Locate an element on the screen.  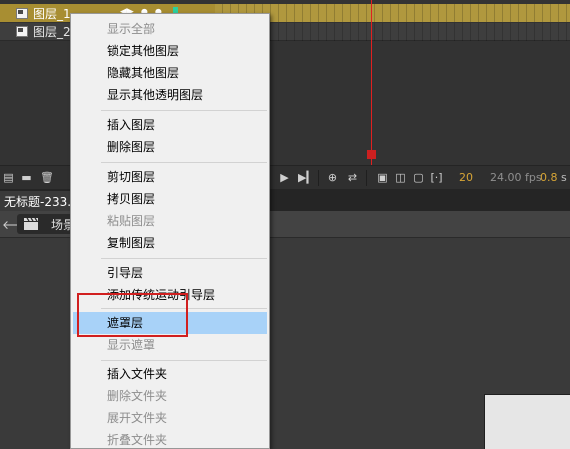
menu-item-guide-layer: 引导层 is located at coordinates (170, 273).